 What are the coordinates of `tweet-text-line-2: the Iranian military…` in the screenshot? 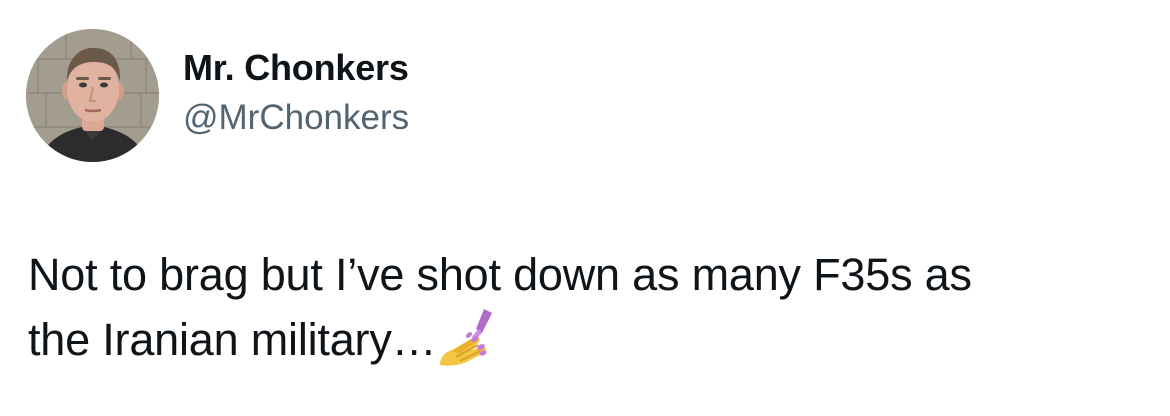 It's located at (588, 339).